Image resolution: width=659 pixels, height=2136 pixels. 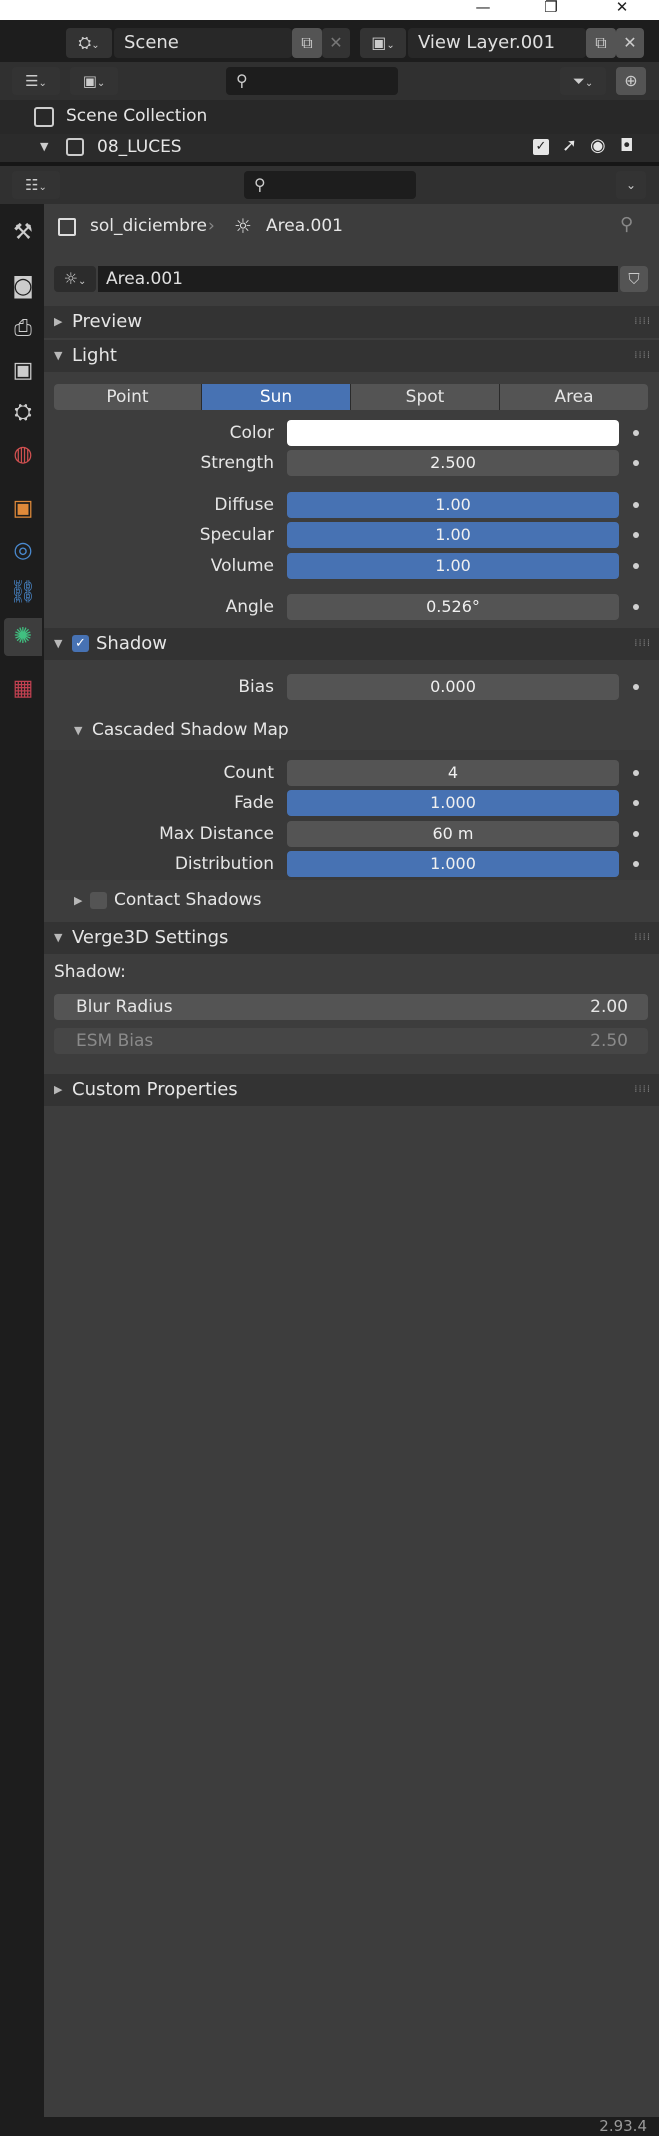 What do you see at coordinates (203, 43) in the screenshot?
I see `scene-name-field: Scene` at bounding box center [203, 43].